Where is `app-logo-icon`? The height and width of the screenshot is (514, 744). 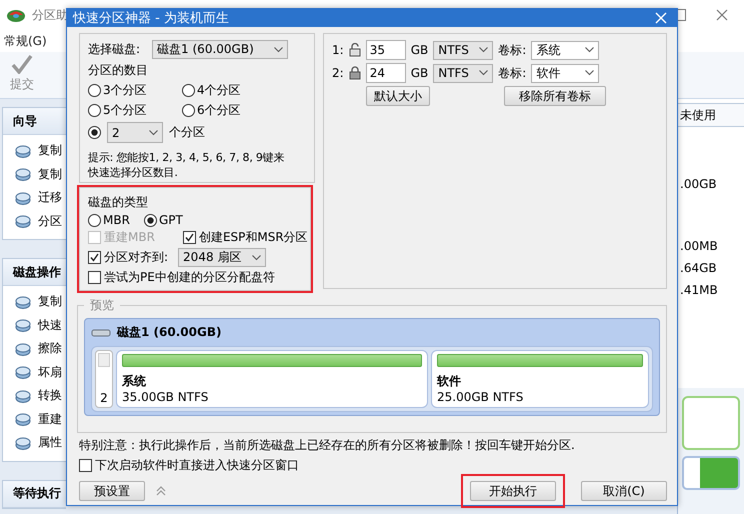
app-logo-icon is located at coordinates (16, 15).